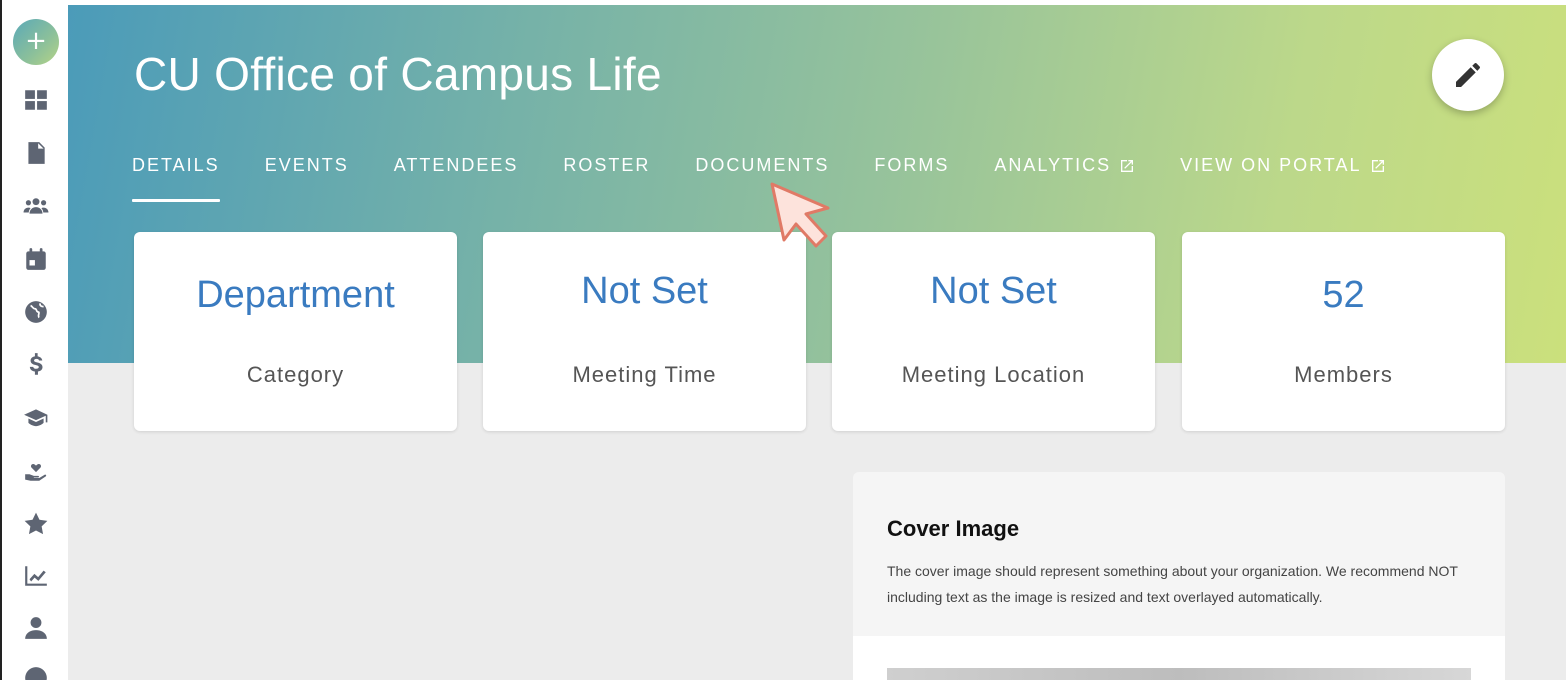 The image size is (1566, 680). What do you see at coordinates (993, 374) in the screenshot?
I see `stat-label: Meeting Location` at bounding box center [993, 374].